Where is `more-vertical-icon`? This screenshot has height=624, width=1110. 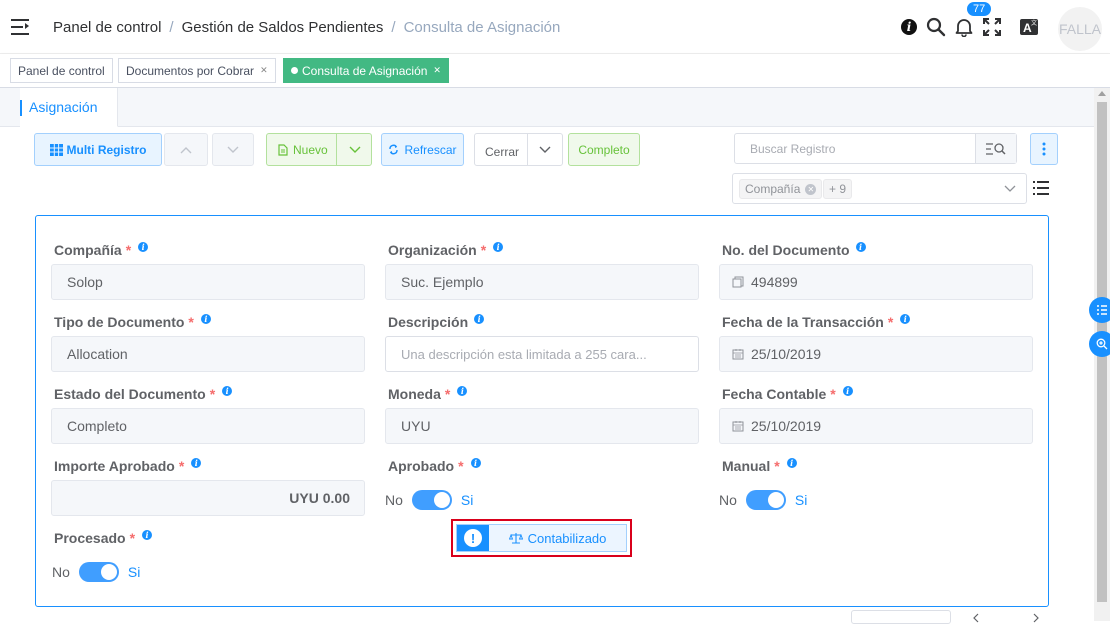 more-vertical-icon is located at coordinates (1044, 149).